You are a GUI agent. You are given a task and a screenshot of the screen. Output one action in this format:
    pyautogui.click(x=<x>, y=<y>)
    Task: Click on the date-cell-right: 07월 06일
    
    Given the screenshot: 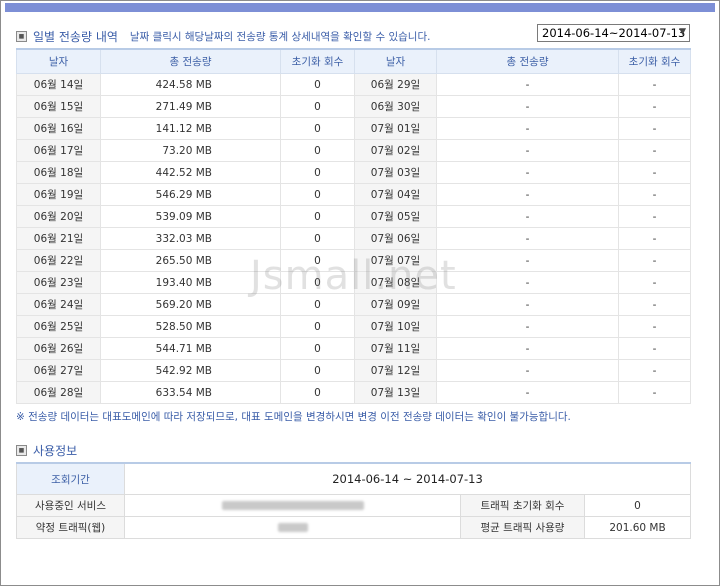 What is the action you would take?
    pyautogui.click(x=395, y=238)
    